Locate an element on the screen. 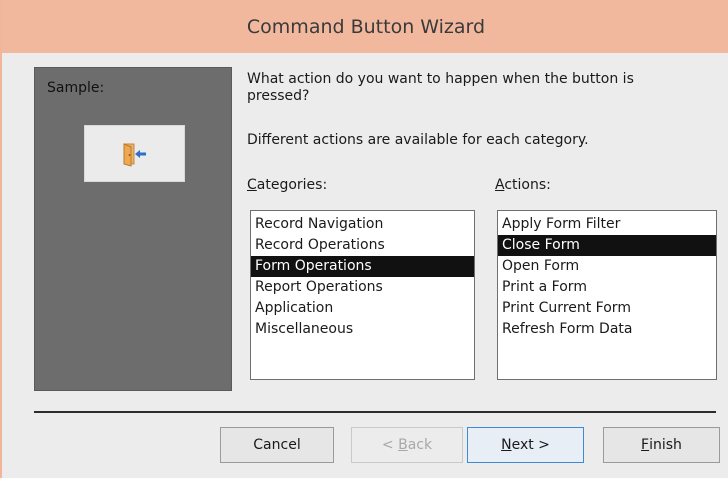  category-item: Application is located at coordinates (362, 308).